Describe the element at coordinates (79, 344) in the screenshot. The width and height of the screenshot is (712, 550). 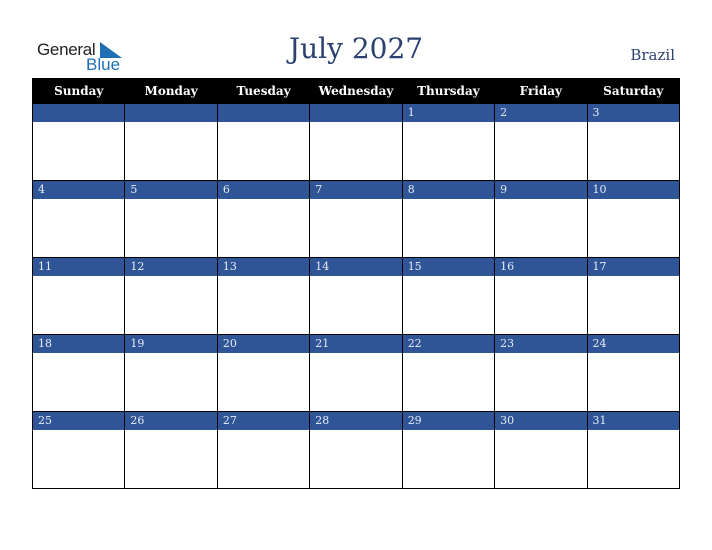
I see `day-number: 18` at that location.